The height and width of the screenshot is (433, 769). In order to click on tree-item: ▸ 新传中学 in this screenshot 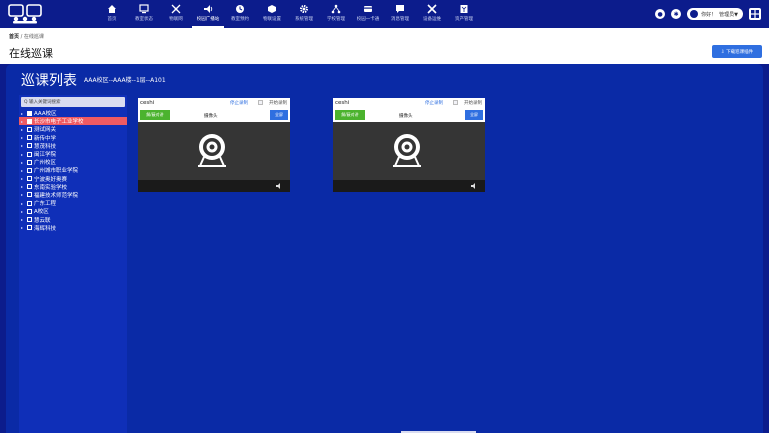, I will do `click(73, 138)`.